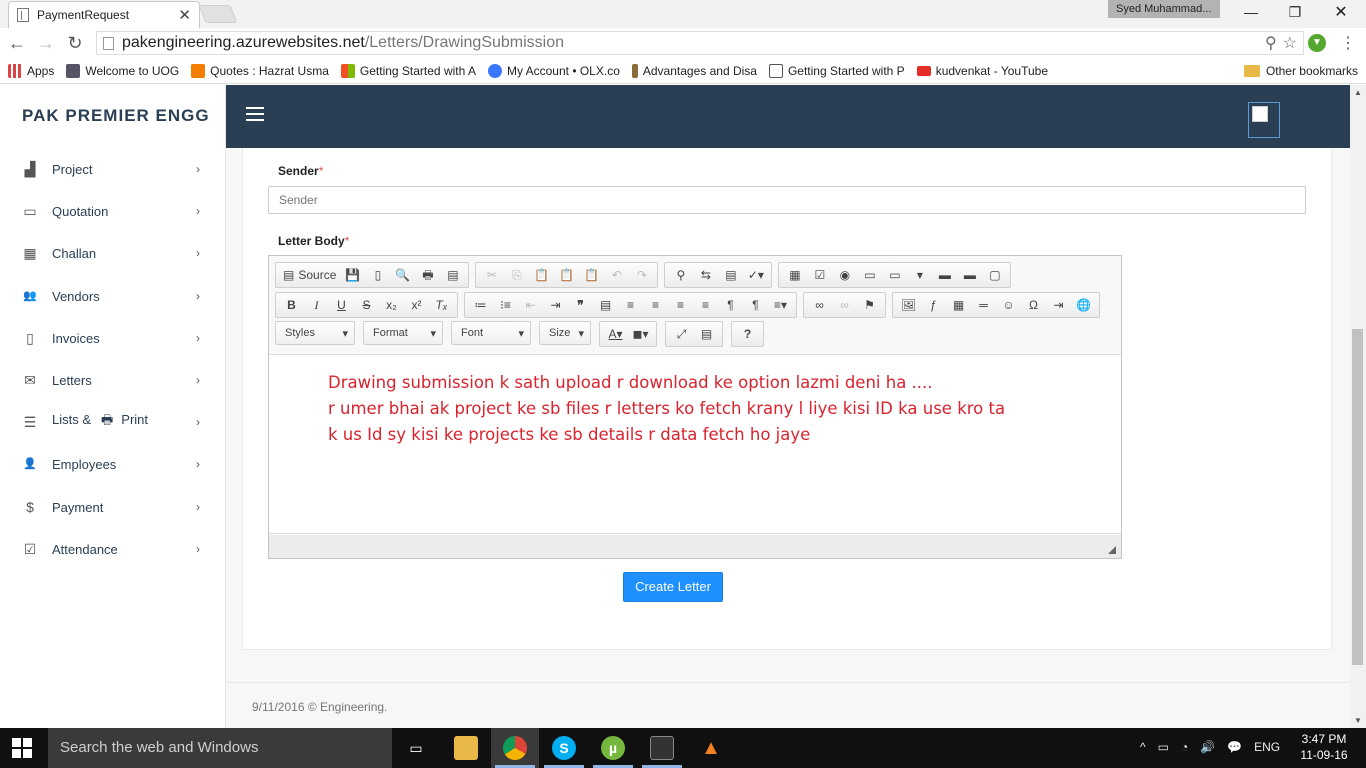  I want to click on windows-start-icon, so click(22, 748).